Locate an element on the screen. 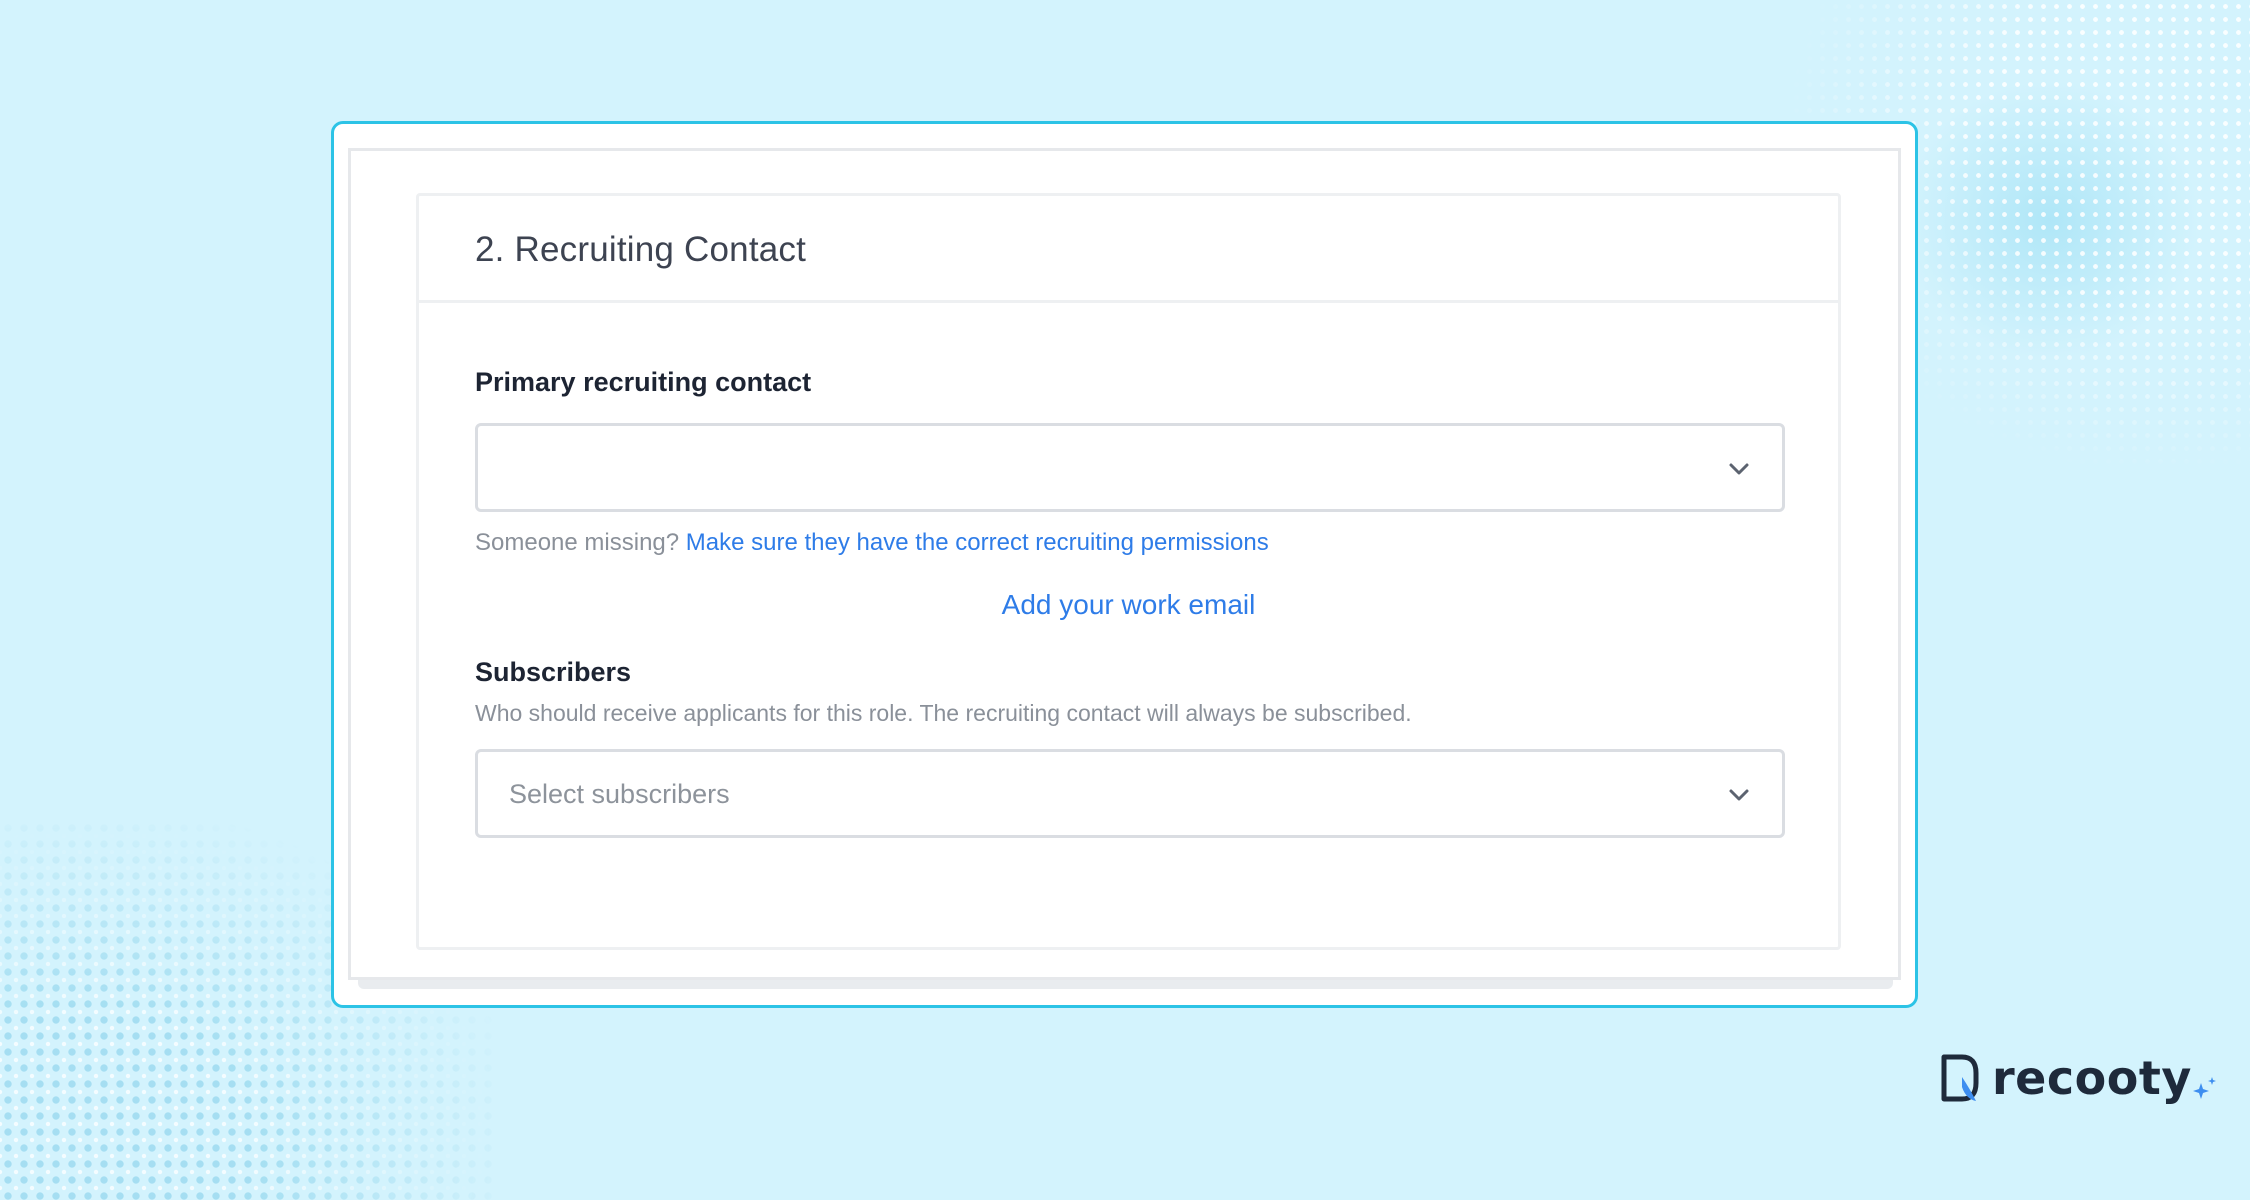 This screenshot has height=1200, width=2250. brand-logo: recooty is located at coordinates (2079, 1078).